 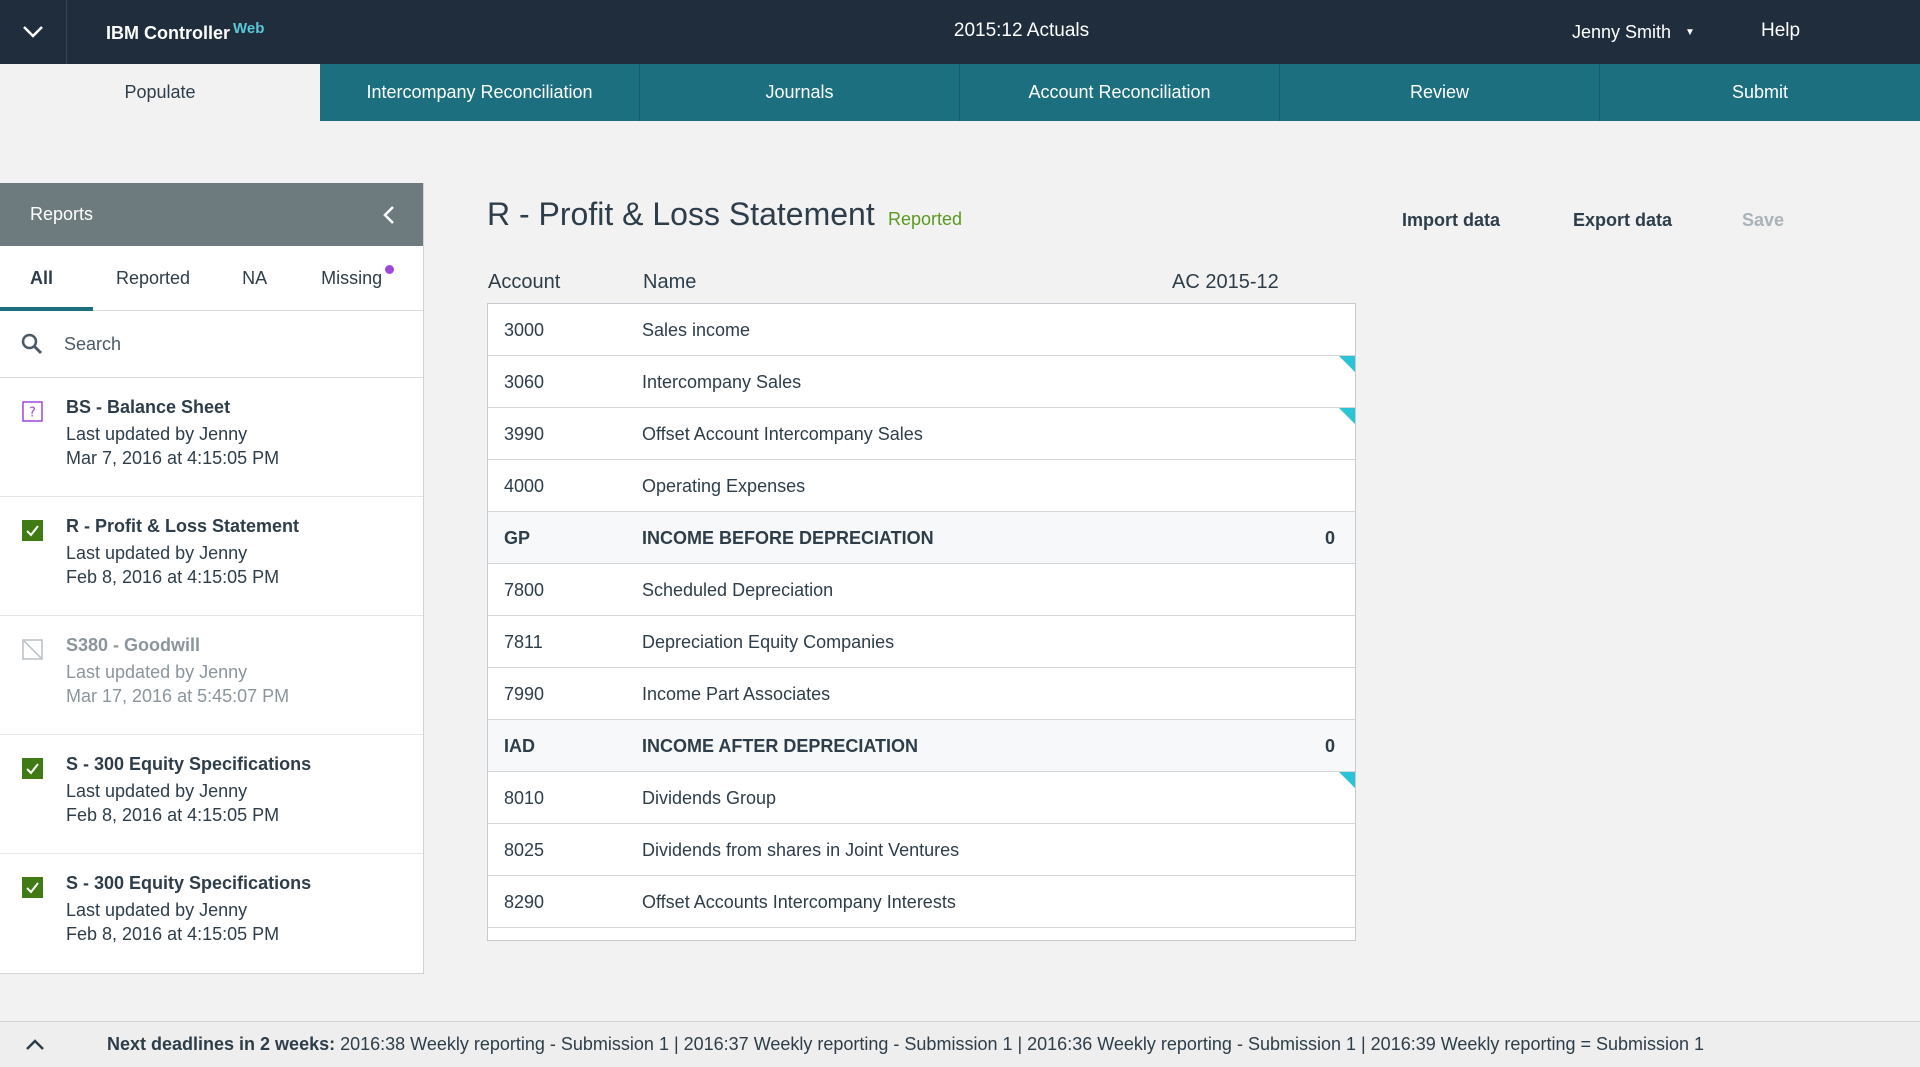 What do you see at coordinates (523, 642) in the screenshot?
I see `account-cell: 7811` at bounding box center [523, 642].